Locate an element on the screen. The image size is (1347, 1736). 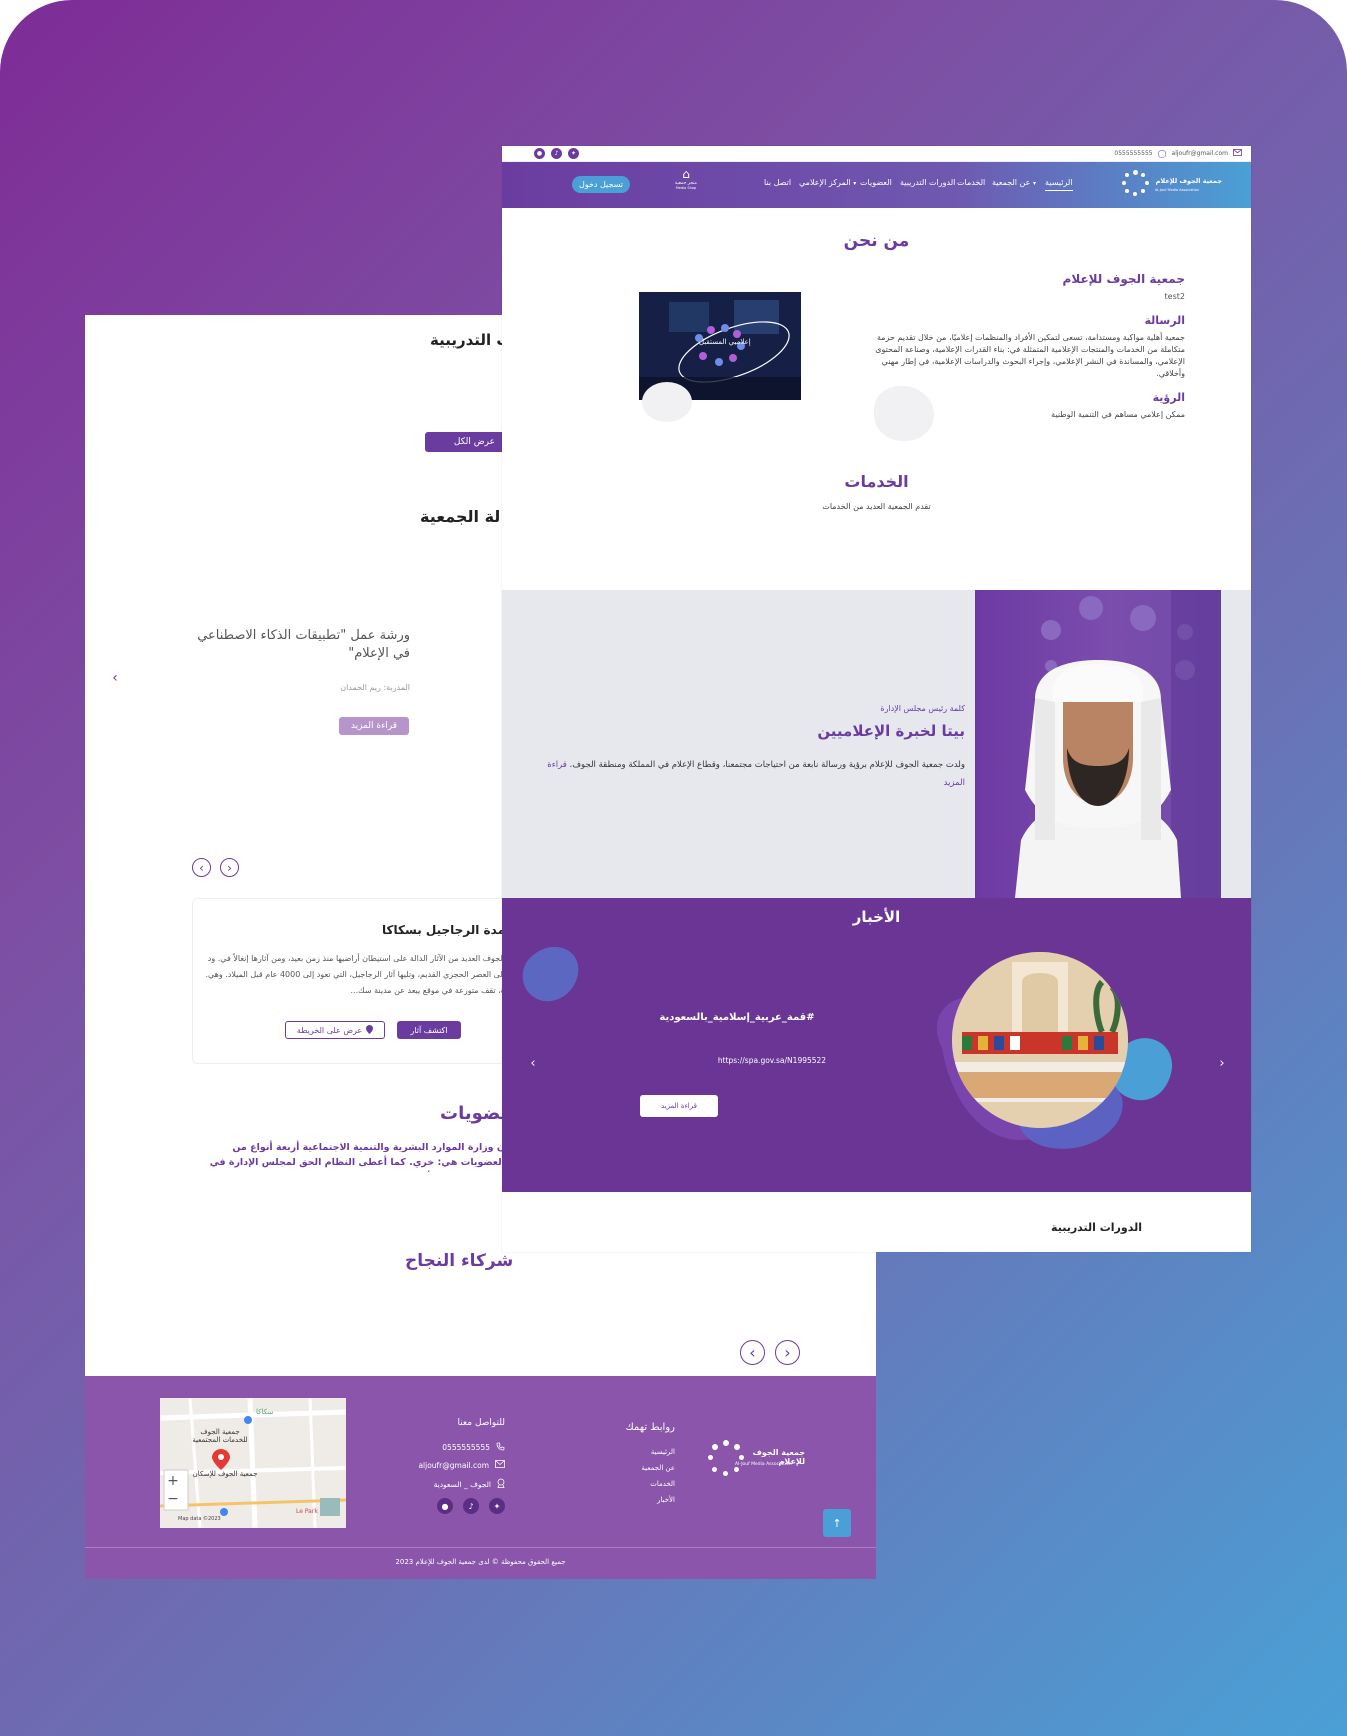
login-button: تسجيل دخول is located at coordinates (601, 184).